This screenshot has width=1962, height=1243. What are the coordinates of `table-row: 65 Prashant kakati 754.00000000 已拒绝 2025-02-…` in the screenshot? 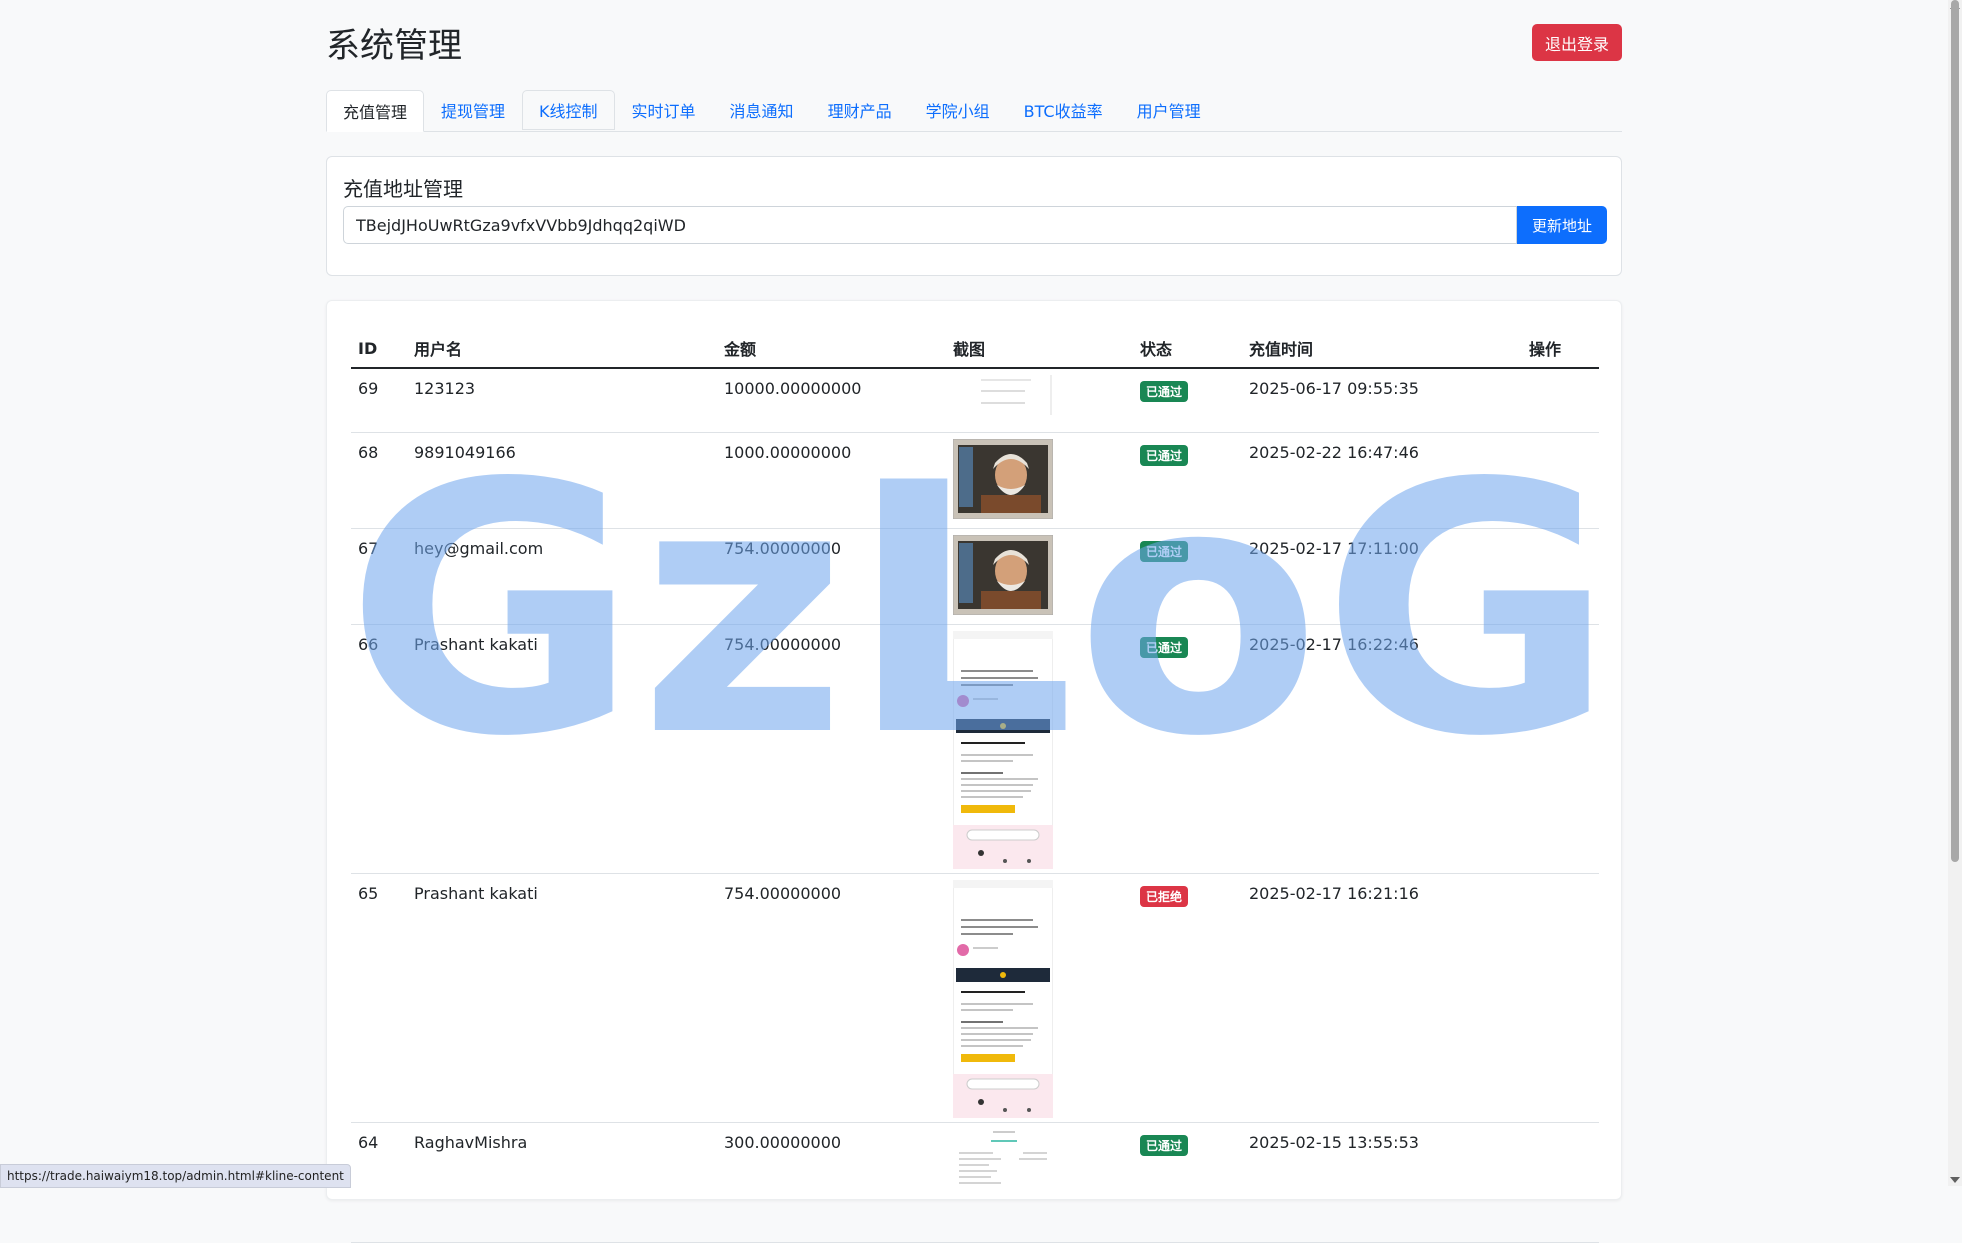 It's located at (975, 998).